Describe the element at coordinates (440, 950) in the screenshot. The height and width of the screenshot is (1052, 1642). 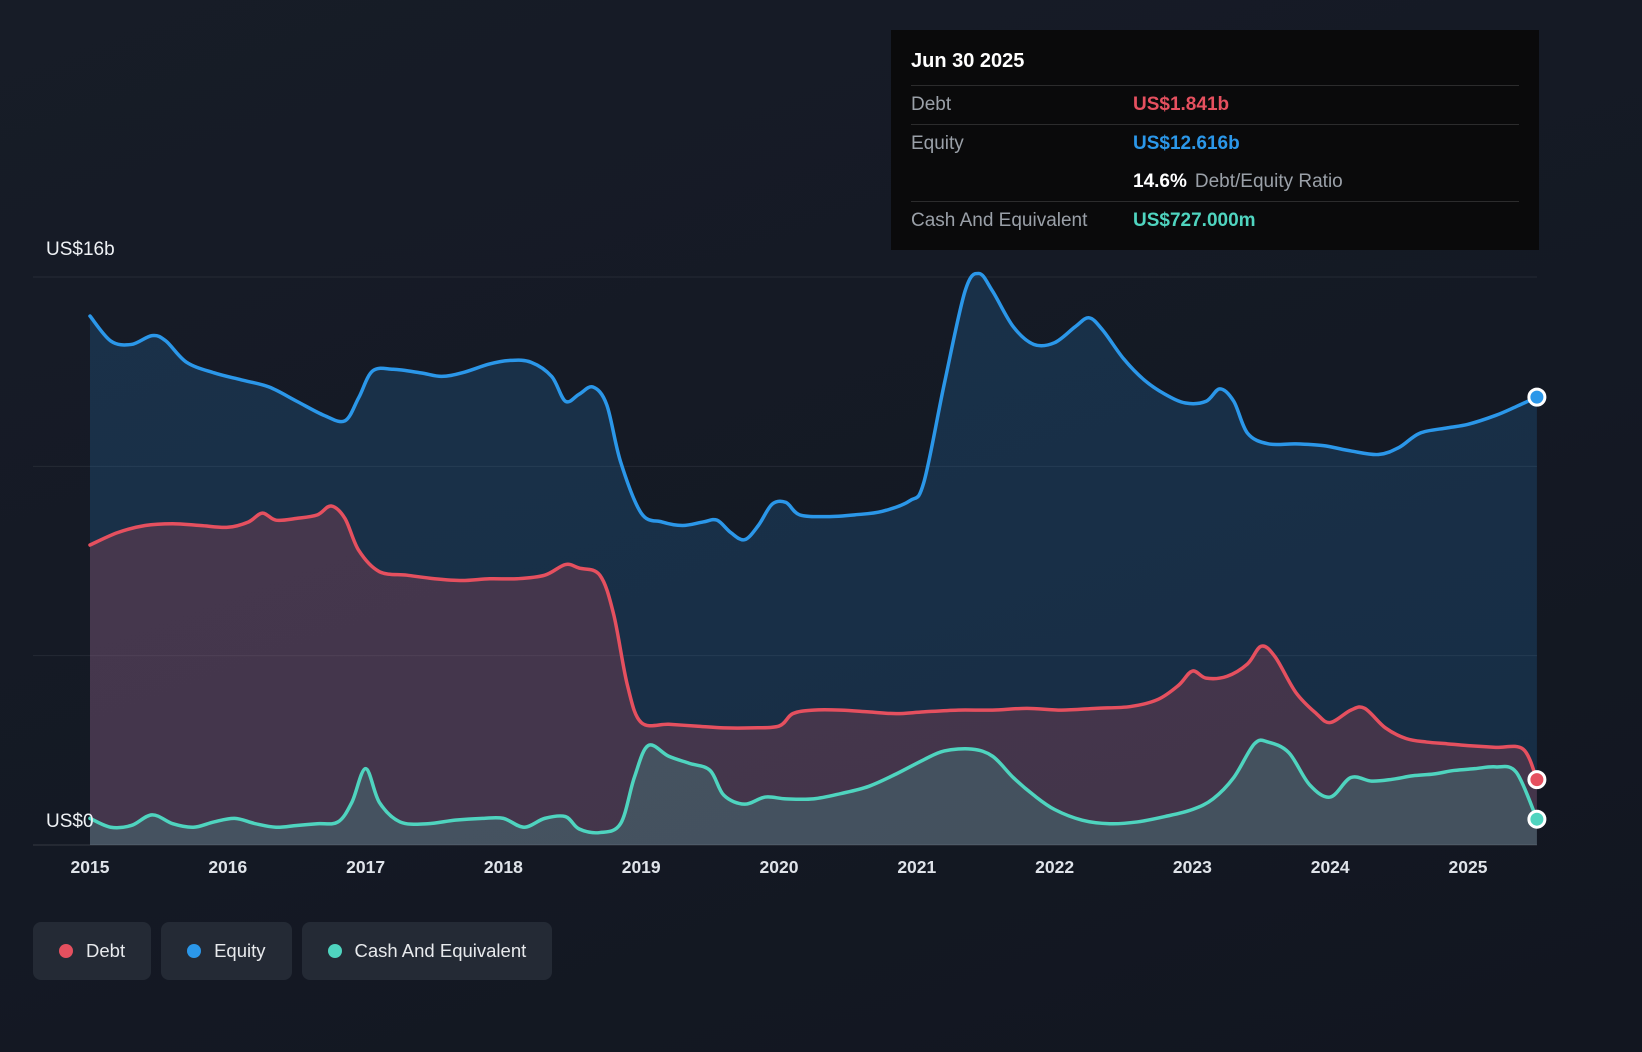
I see `legend-cash-label: Cash And Equivalent` at that location.